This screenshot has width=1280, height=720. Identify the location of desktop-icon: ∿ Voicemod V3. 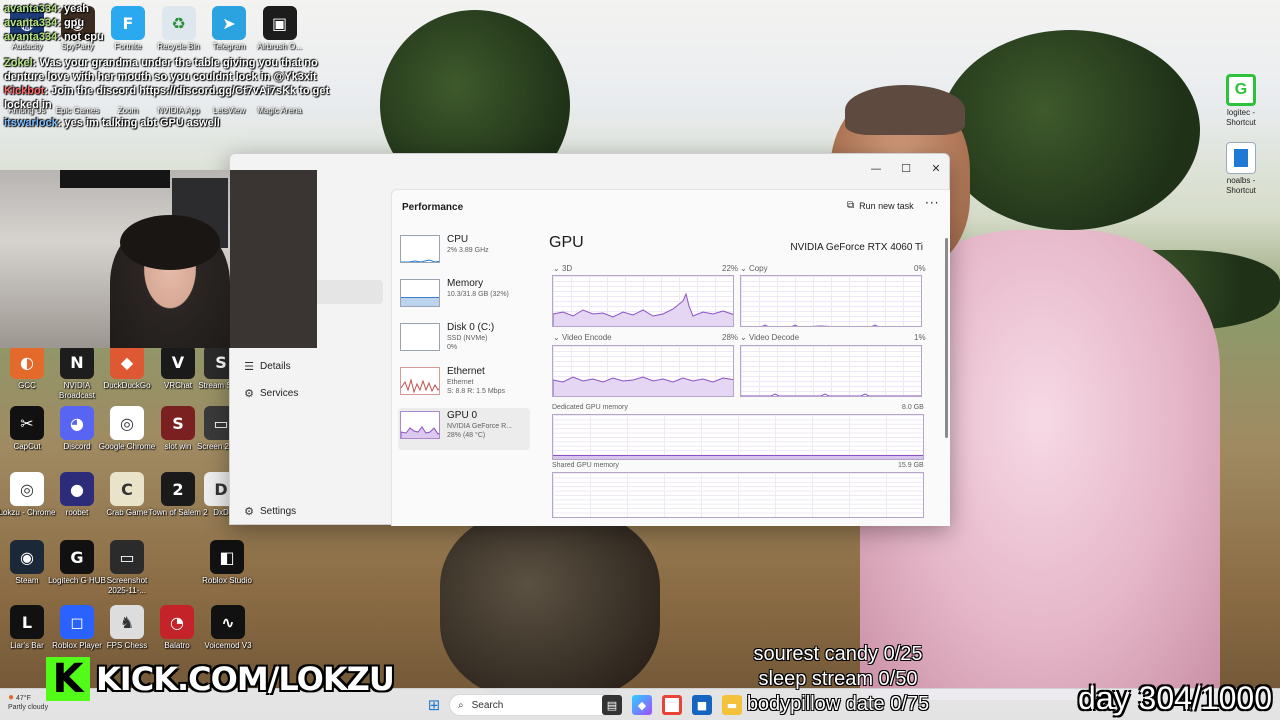
(228, 628).